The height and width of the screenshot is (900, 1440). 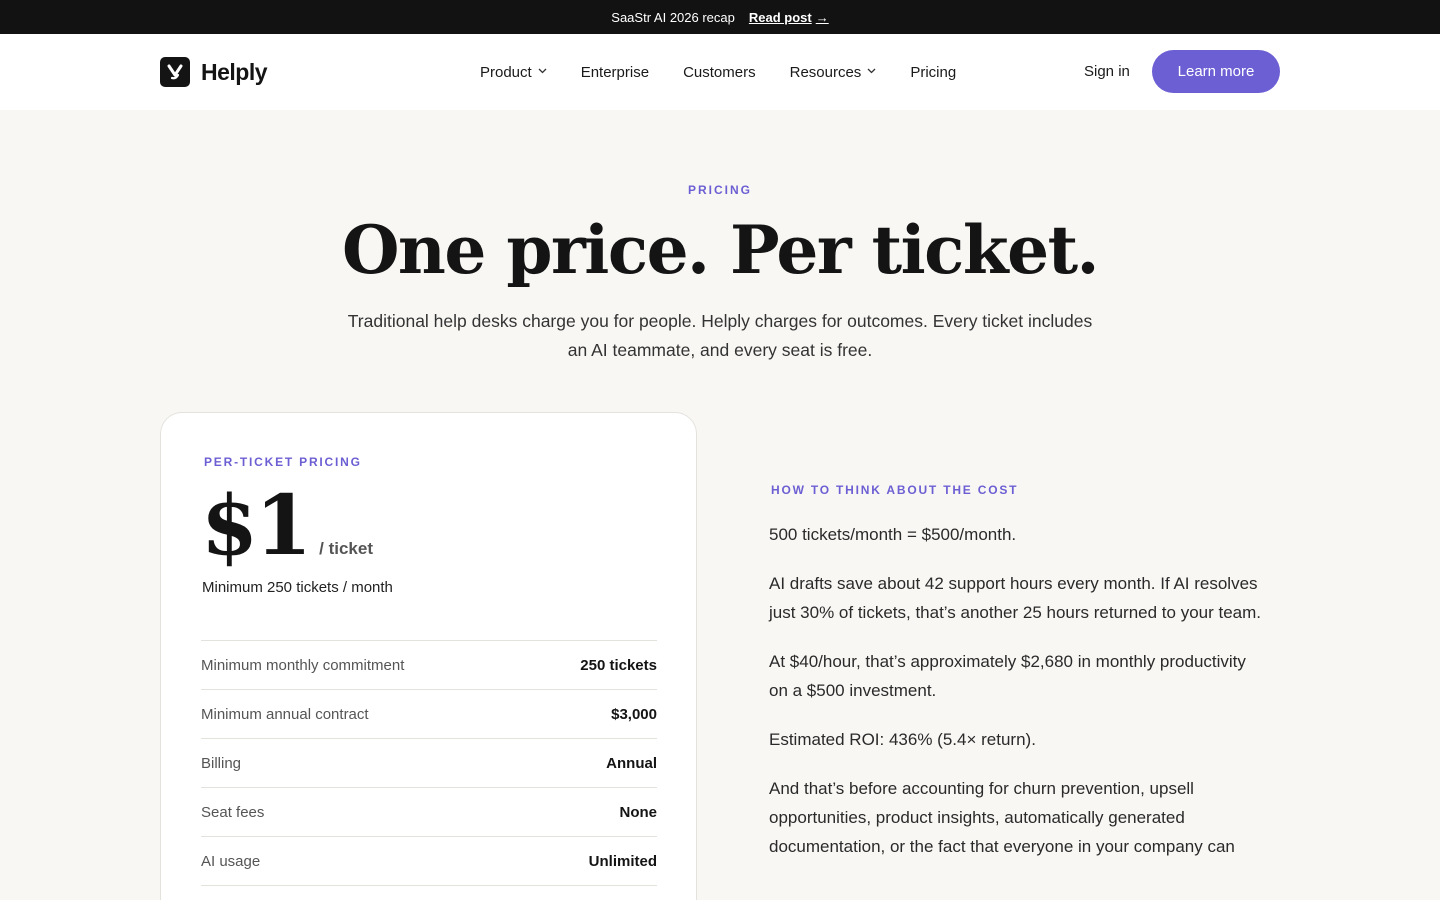 I want to click on price-amount: $1, so click(x=256, y=526).